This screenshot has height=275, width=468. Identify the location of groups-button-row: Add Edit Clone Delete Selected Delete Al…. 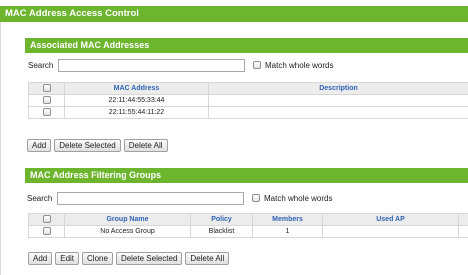
(129, 258).